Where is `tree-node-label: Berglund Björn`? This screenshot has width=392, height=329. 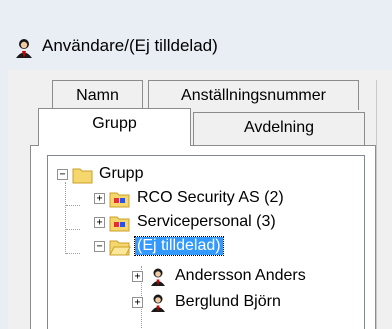
tree-node-label: Berglund Björn is located at coordinates (228, 301).